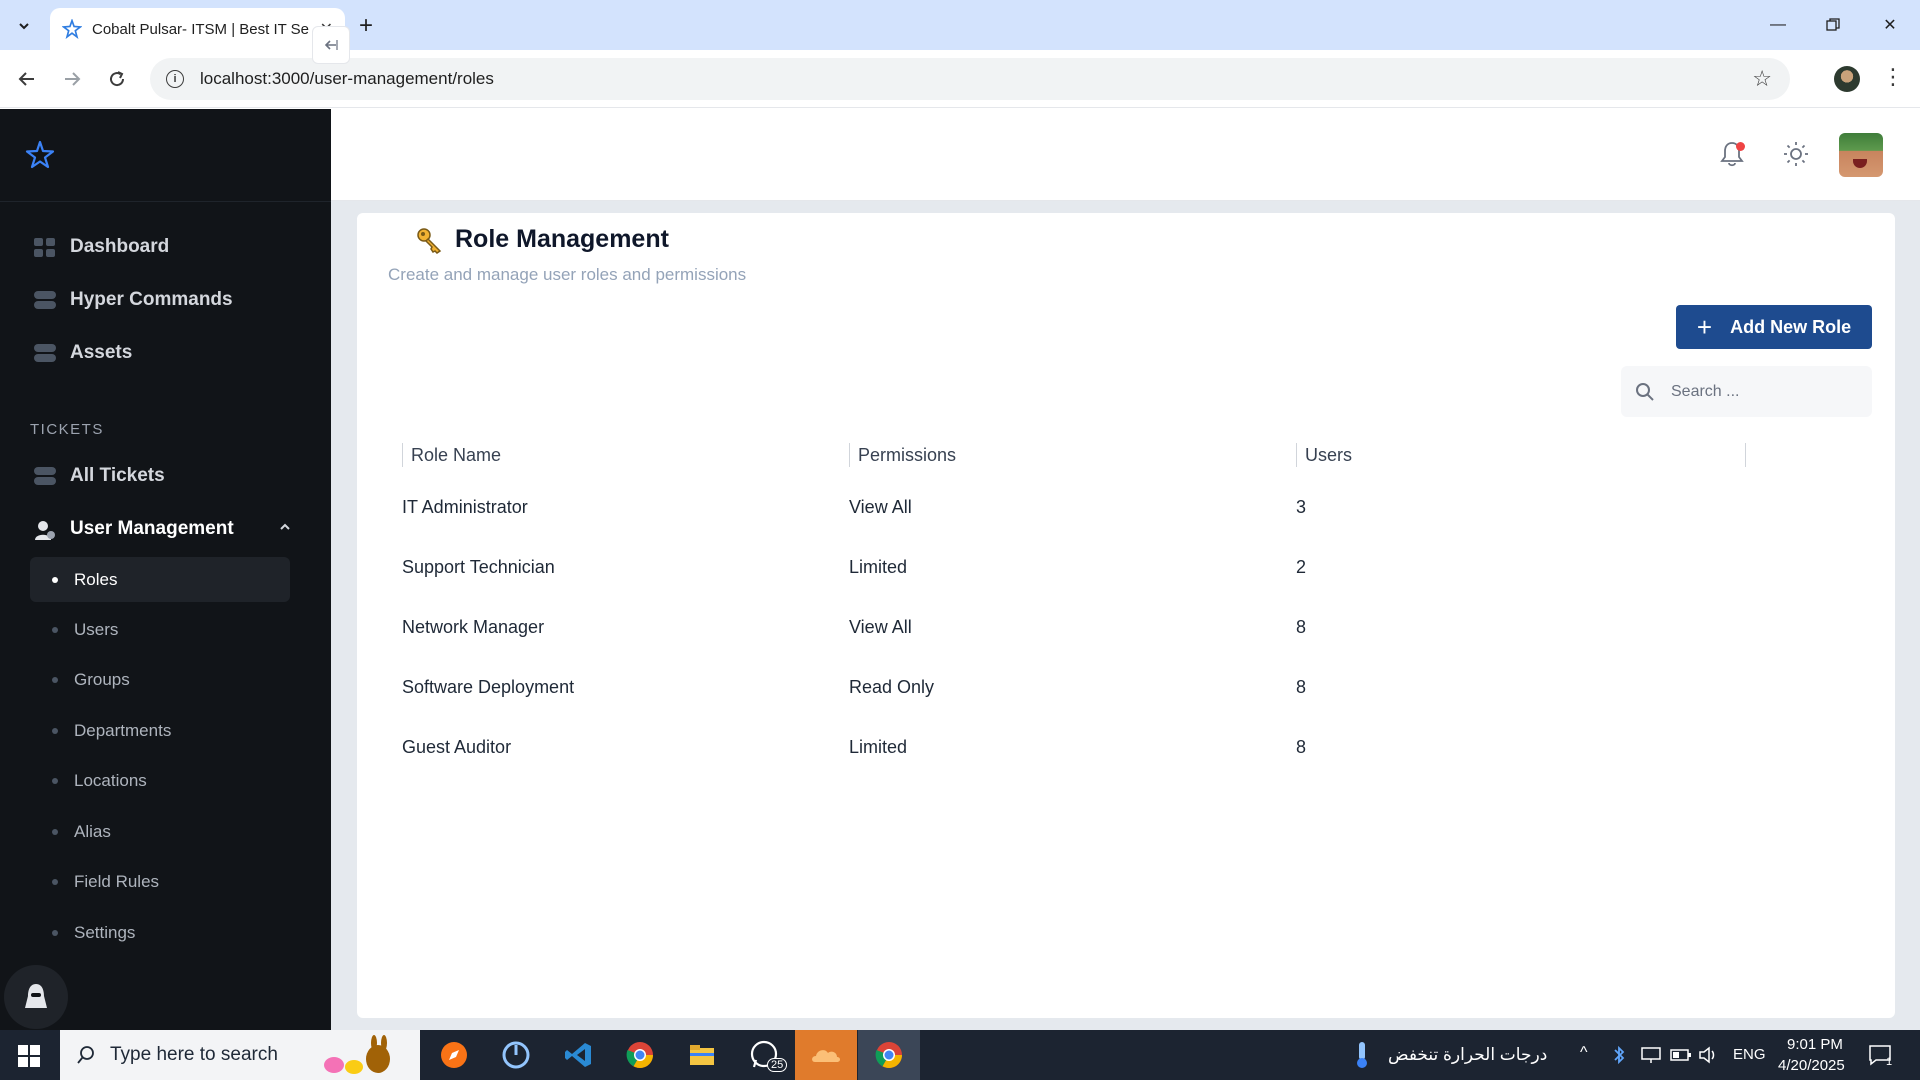 This screenshot has width=1920, height=1080. Describe the element at coordinates (1861, 155) in the screenshot. I see `user-avatar` at that location.